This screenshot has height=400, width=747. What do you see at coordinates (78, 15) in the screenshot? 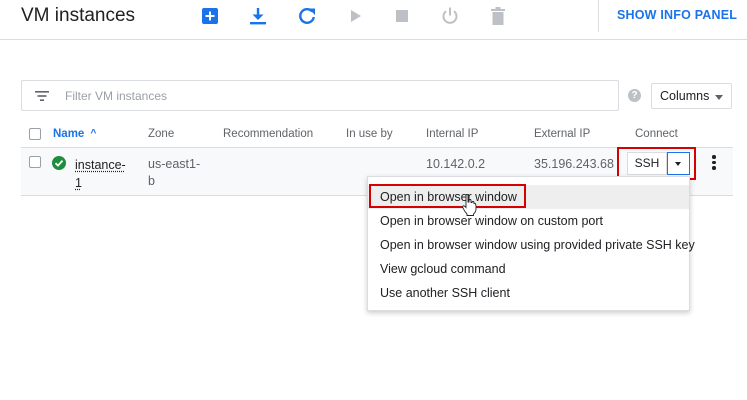
I see `page-title: VM instances` at bounding box center [78, 15].